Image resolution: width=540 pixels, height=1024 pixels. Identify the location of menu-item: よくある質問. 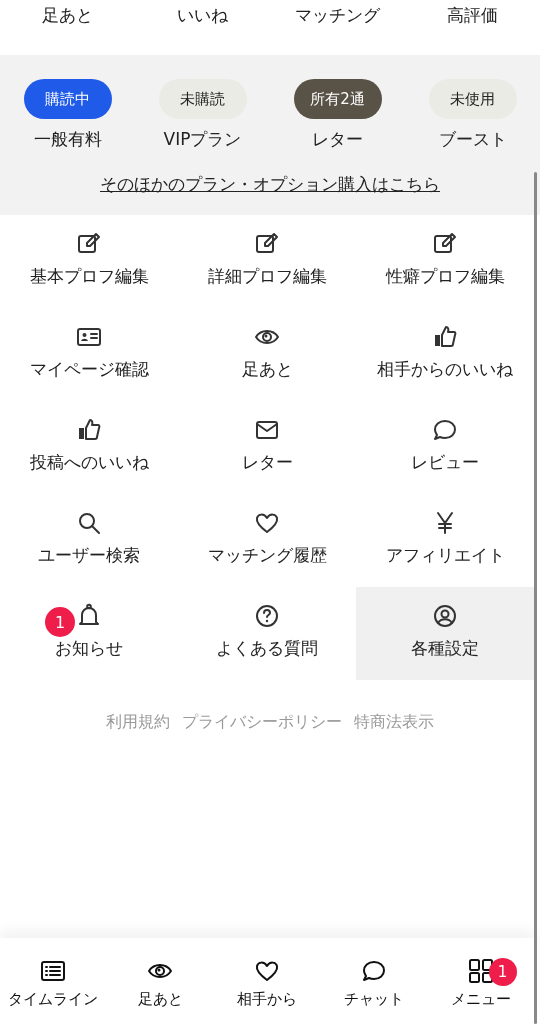
(267, 633).